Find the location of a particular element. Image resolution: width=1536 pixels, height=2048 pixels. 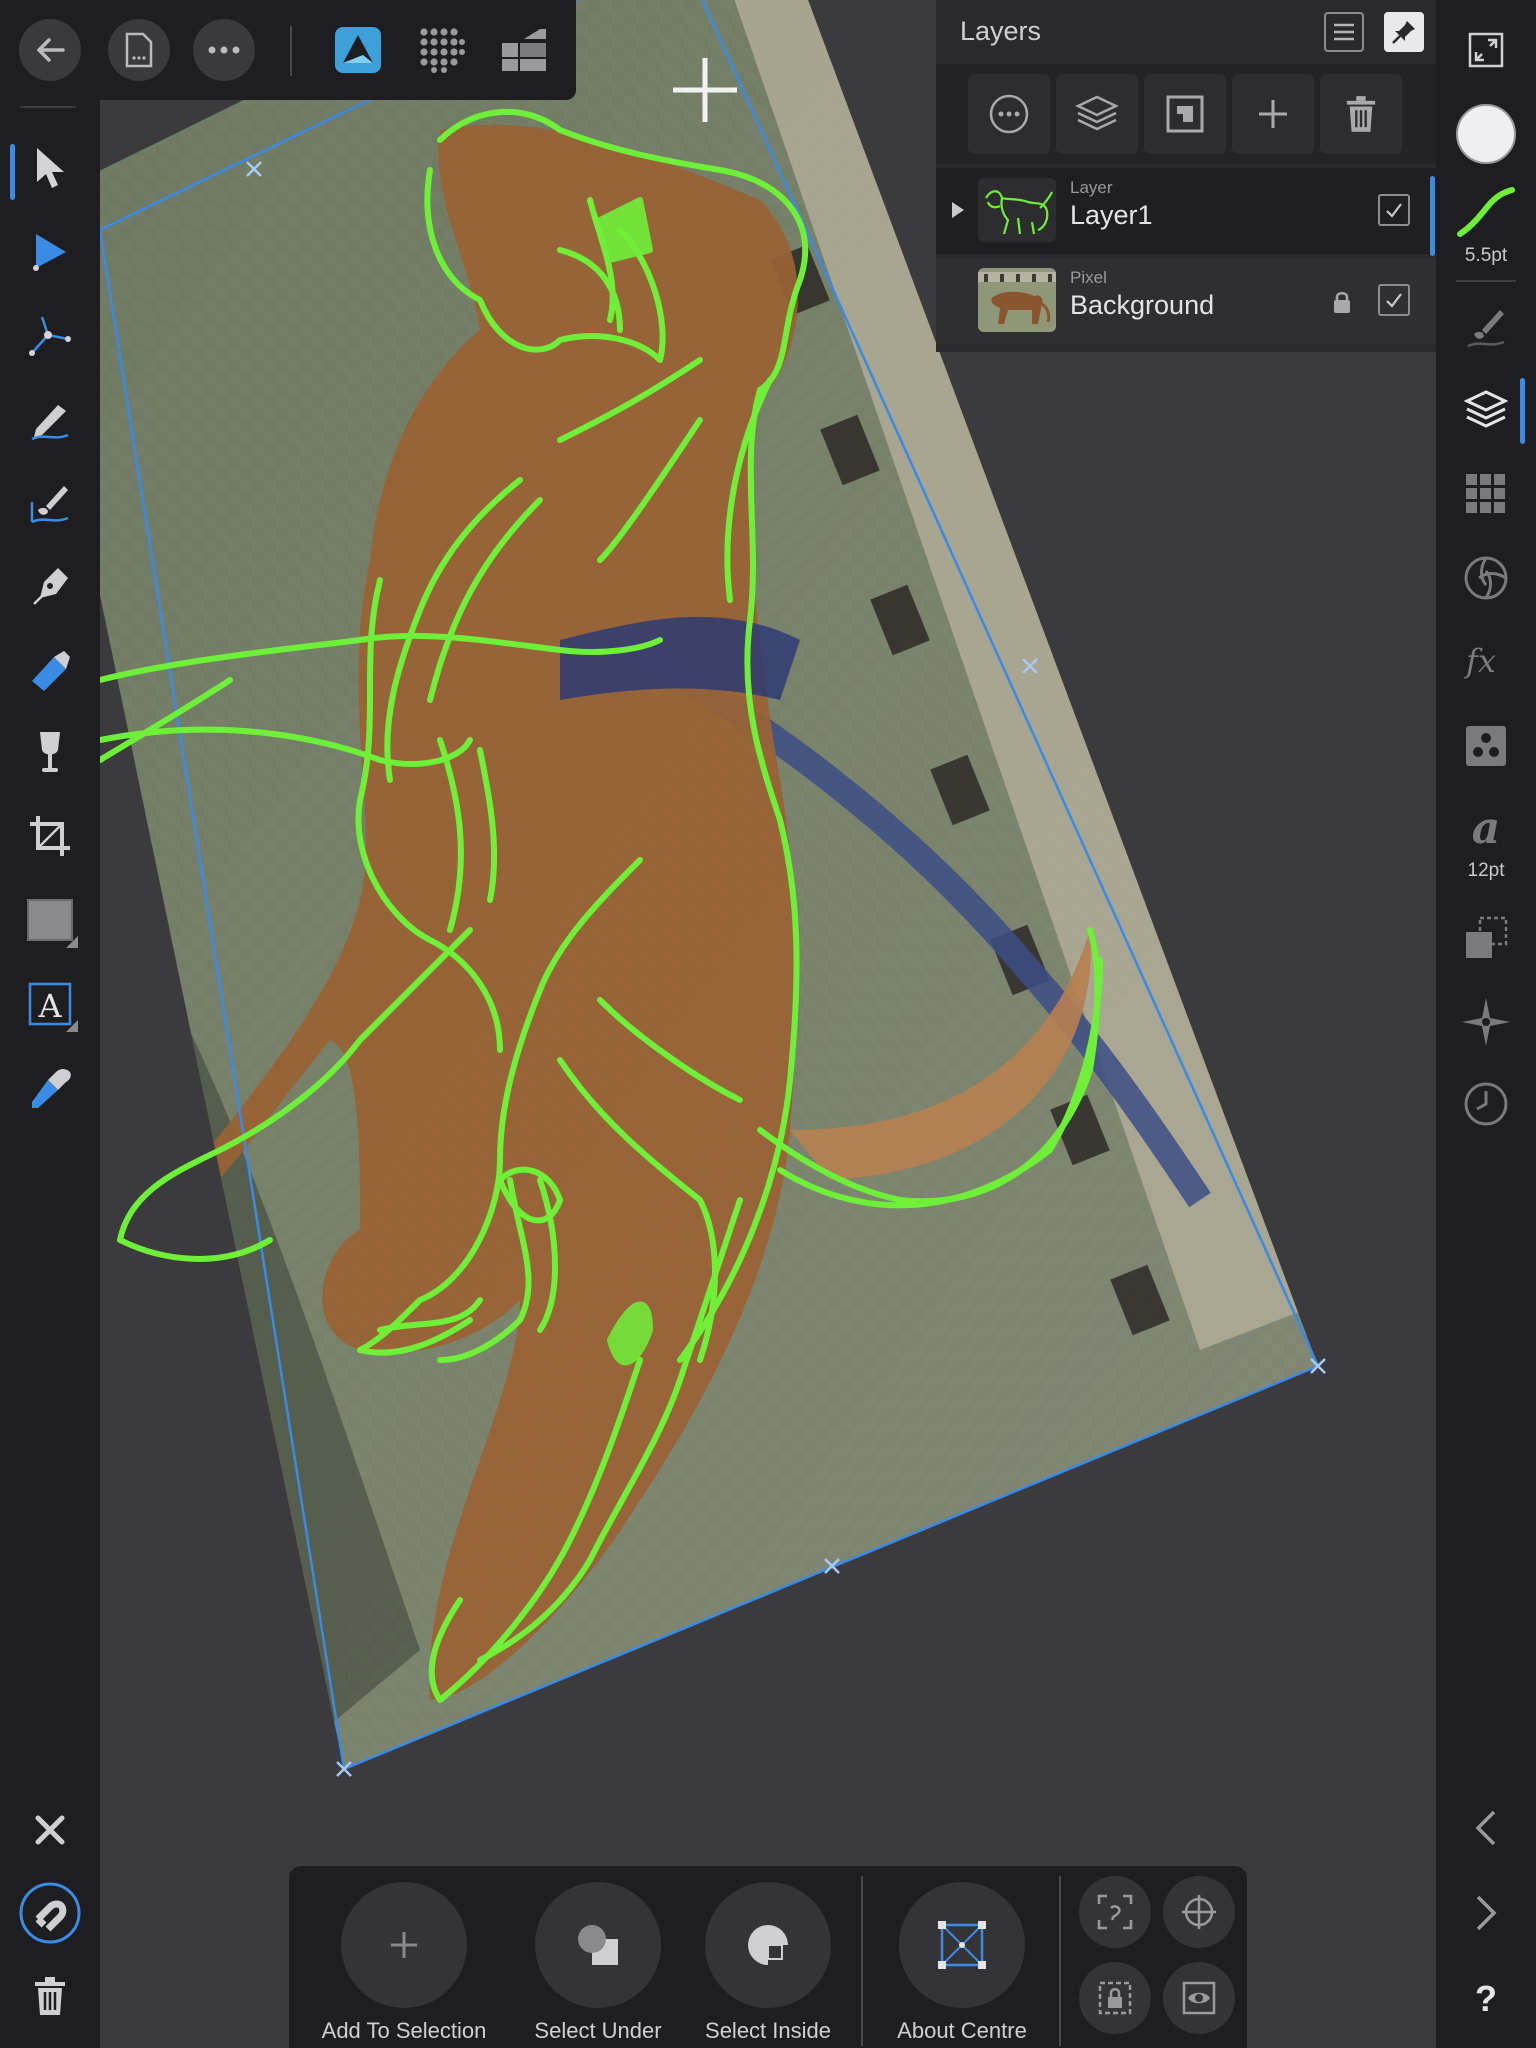

more-icon is located at coordinates (224, 50).